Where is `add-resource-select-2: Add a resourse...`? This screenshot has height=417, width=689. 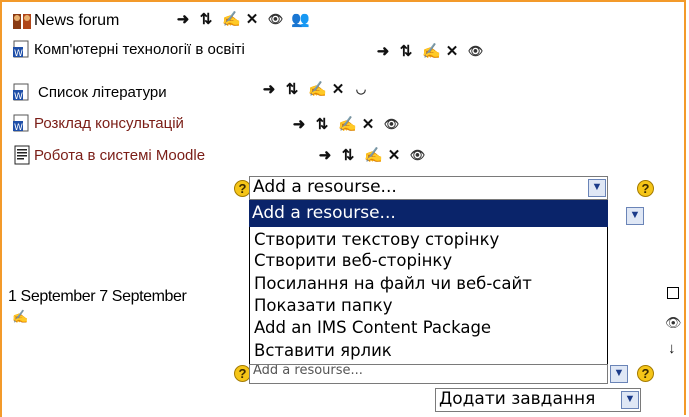 add-resource-select-2: Add a resourse... is located at coordinates (428, 374).